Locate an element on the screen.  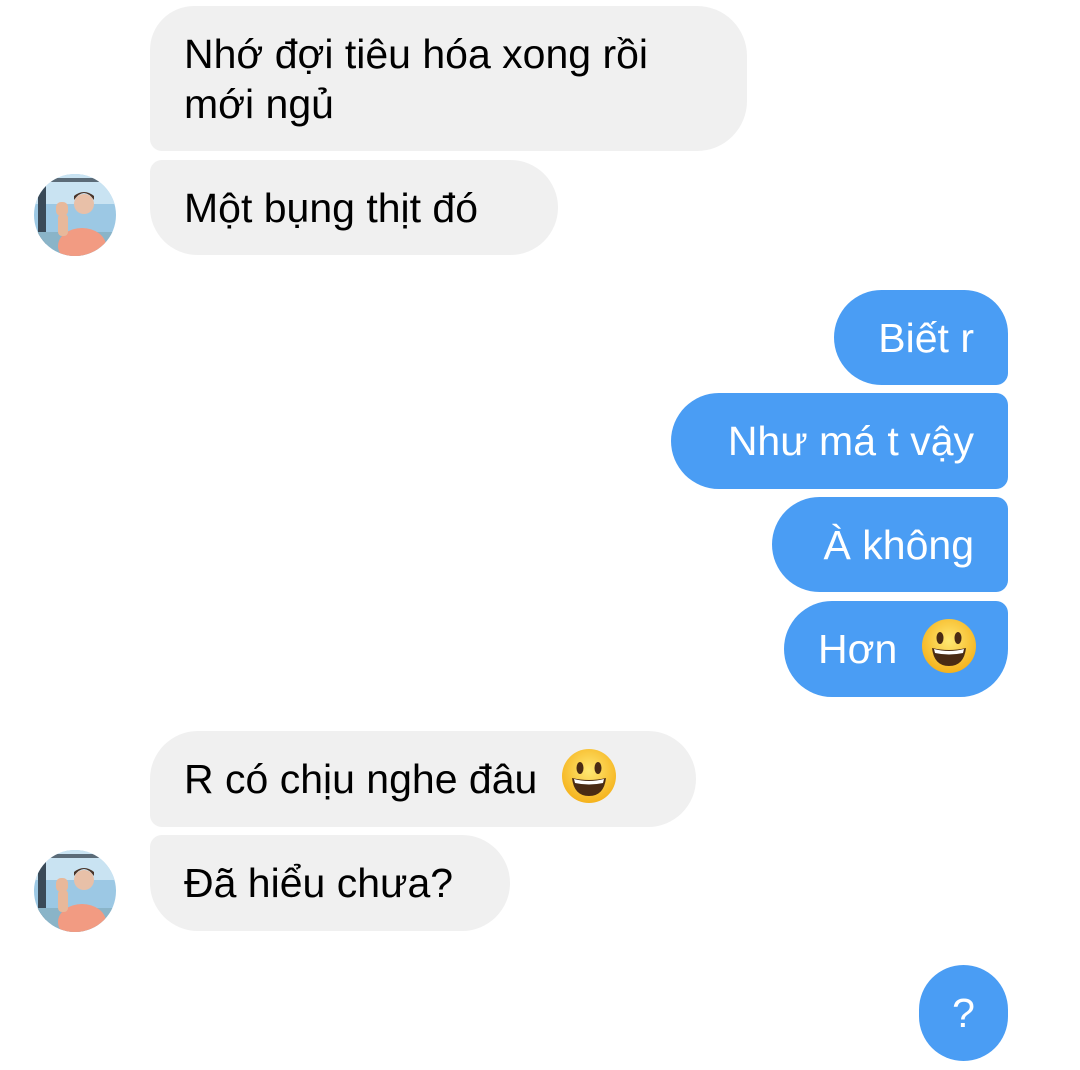
message-text: Một bụng thịt đó is located at coordinates (331, 208).